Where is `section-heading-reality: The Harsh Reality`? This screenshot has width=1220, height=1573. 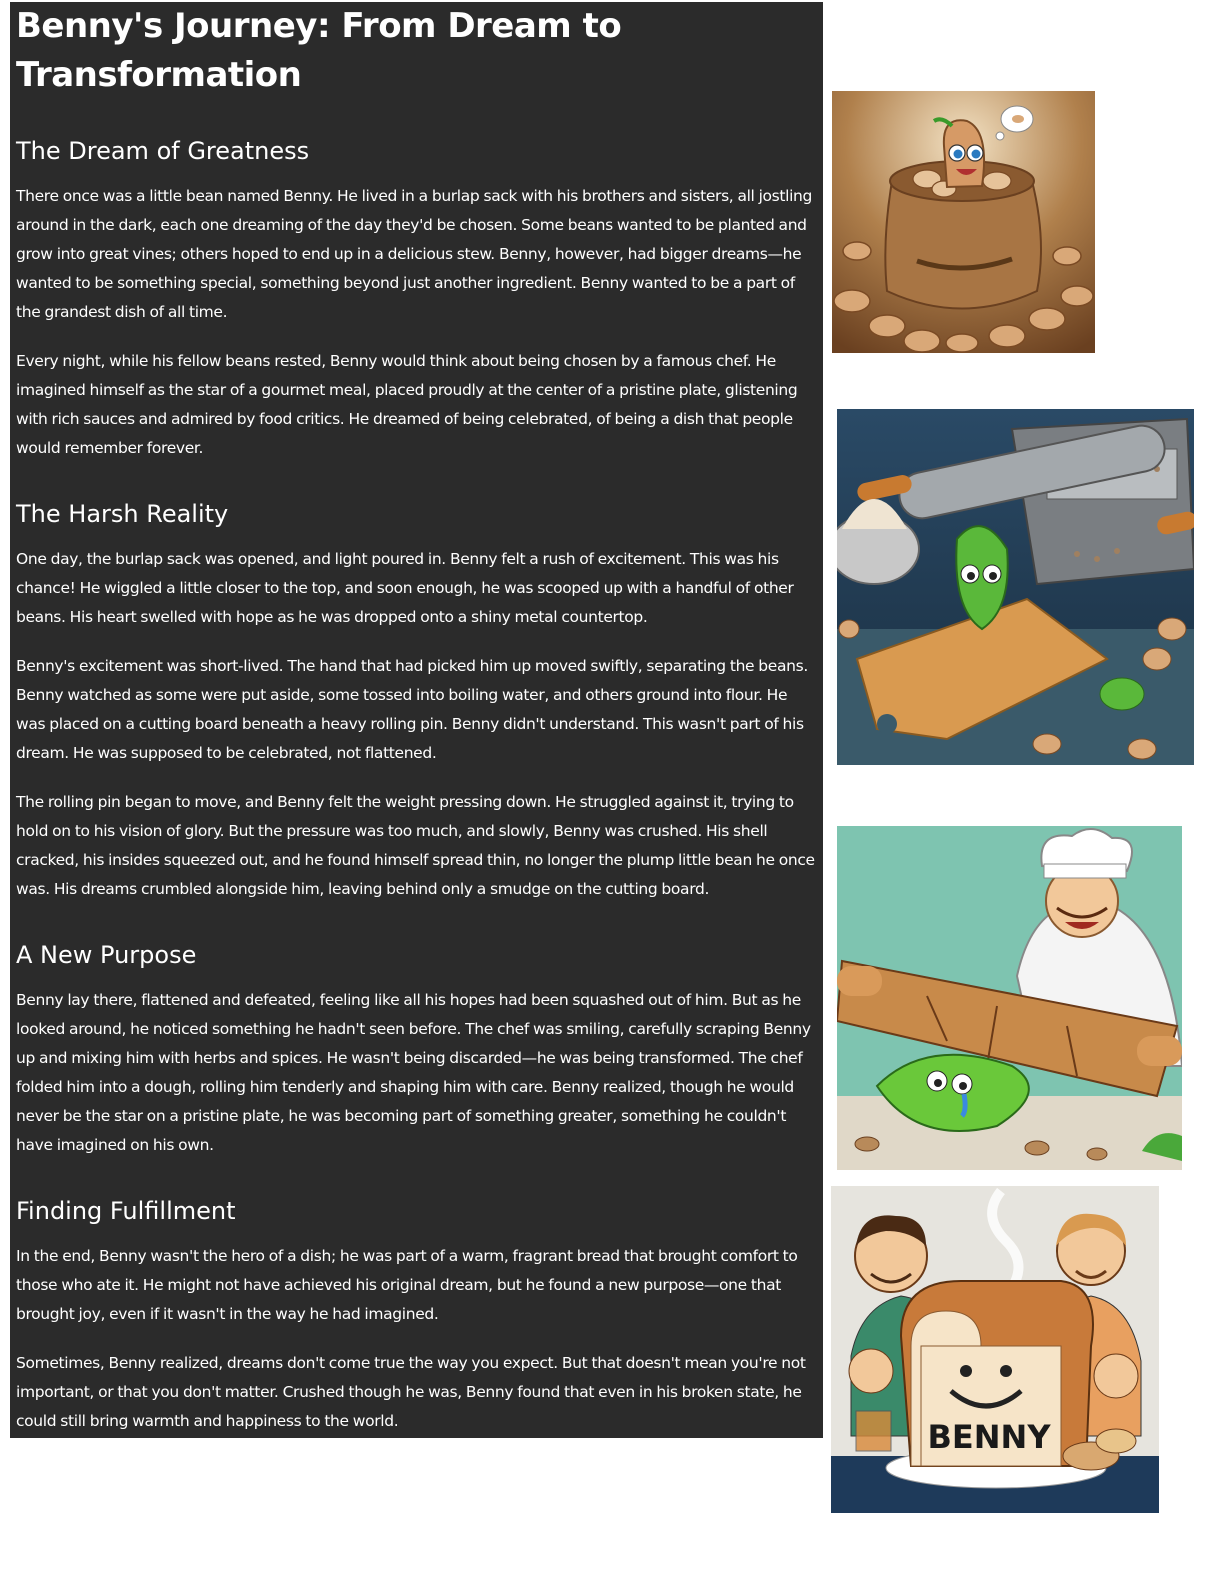
section-heading-reality: The Harsh Reality is located at coordinates (122, 514).